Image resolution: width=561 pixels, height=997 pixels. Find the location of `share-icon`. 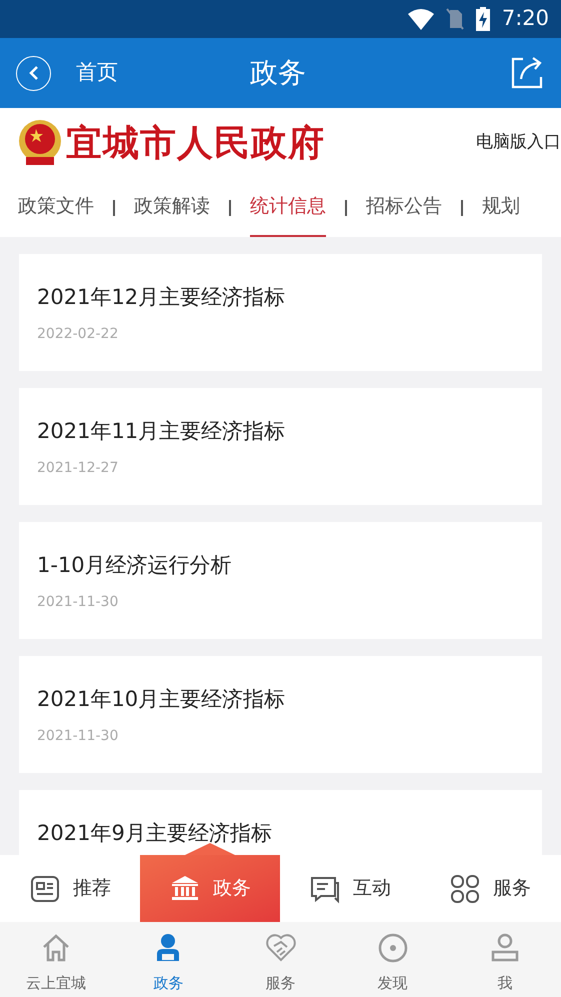

share-icon is located at coordinates (527, 73).